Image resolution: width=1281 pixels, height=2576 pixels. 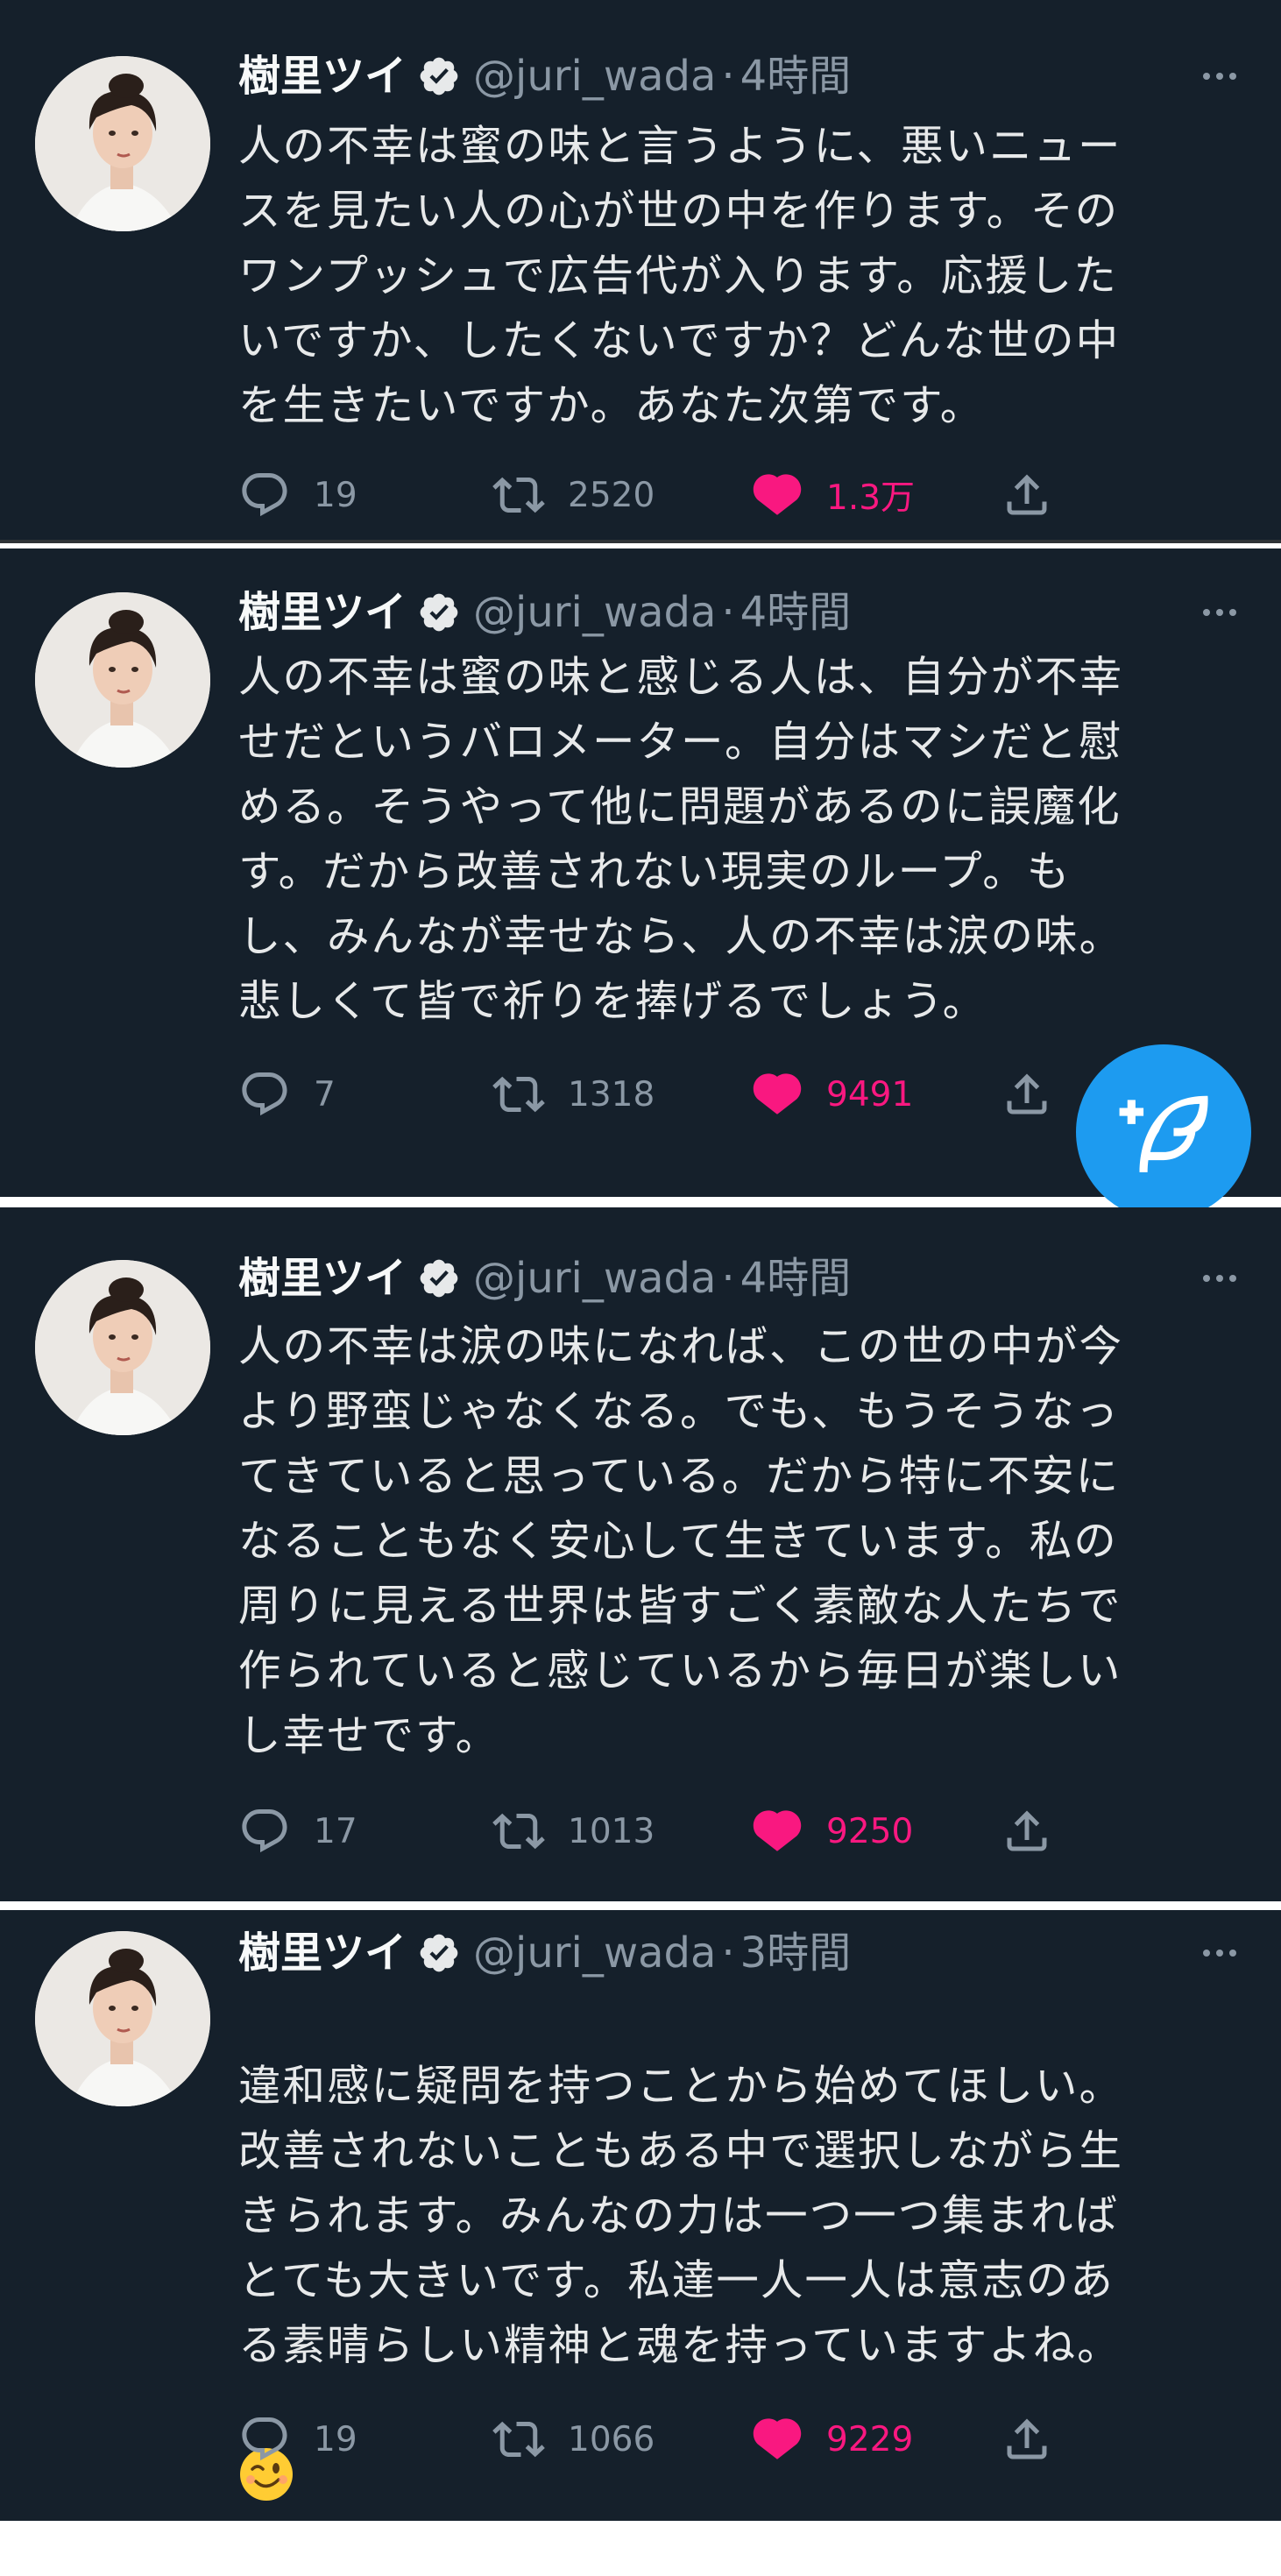 I want to click on retweet-count: 1066, so click(x=611, y=2439).